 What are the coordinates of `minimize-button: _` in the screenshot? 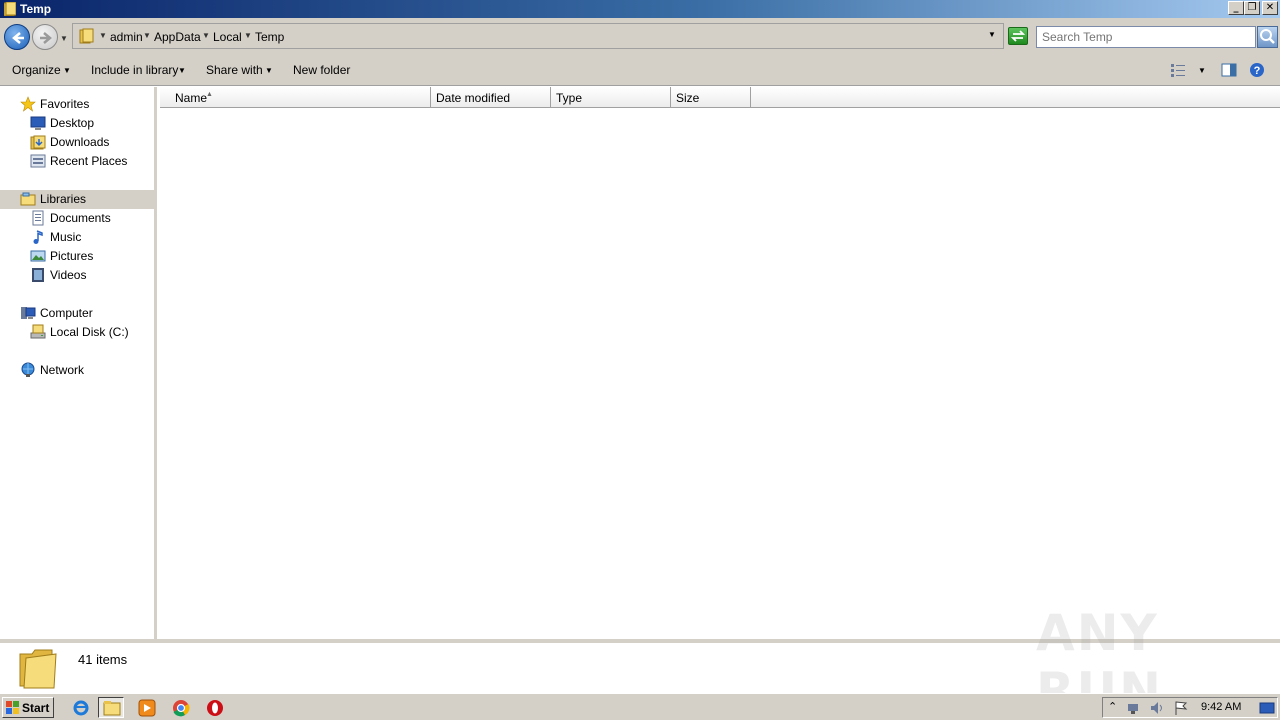 It's located at (1236, 8).